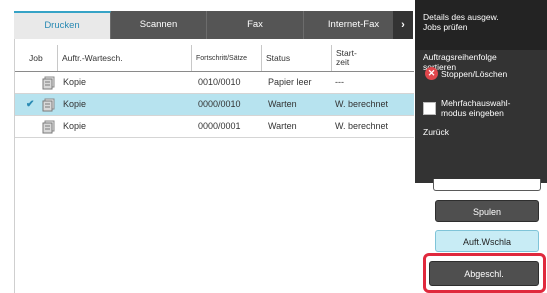 The image size is (547, 293). What do you see at coordinates (124, 58) in the screenshot?
I see `column-queue: Auftr.-Wartesch.` at bounding box center [124, 58].